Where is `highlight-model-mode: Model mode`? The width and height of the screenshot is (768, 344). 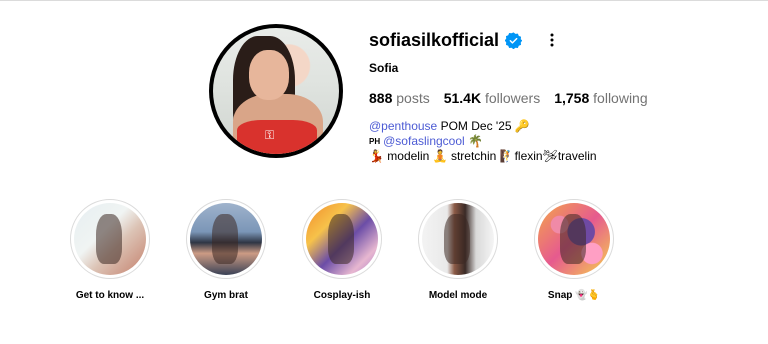
highlight-model-mode: Model mode is located at coordinates (458, 250).